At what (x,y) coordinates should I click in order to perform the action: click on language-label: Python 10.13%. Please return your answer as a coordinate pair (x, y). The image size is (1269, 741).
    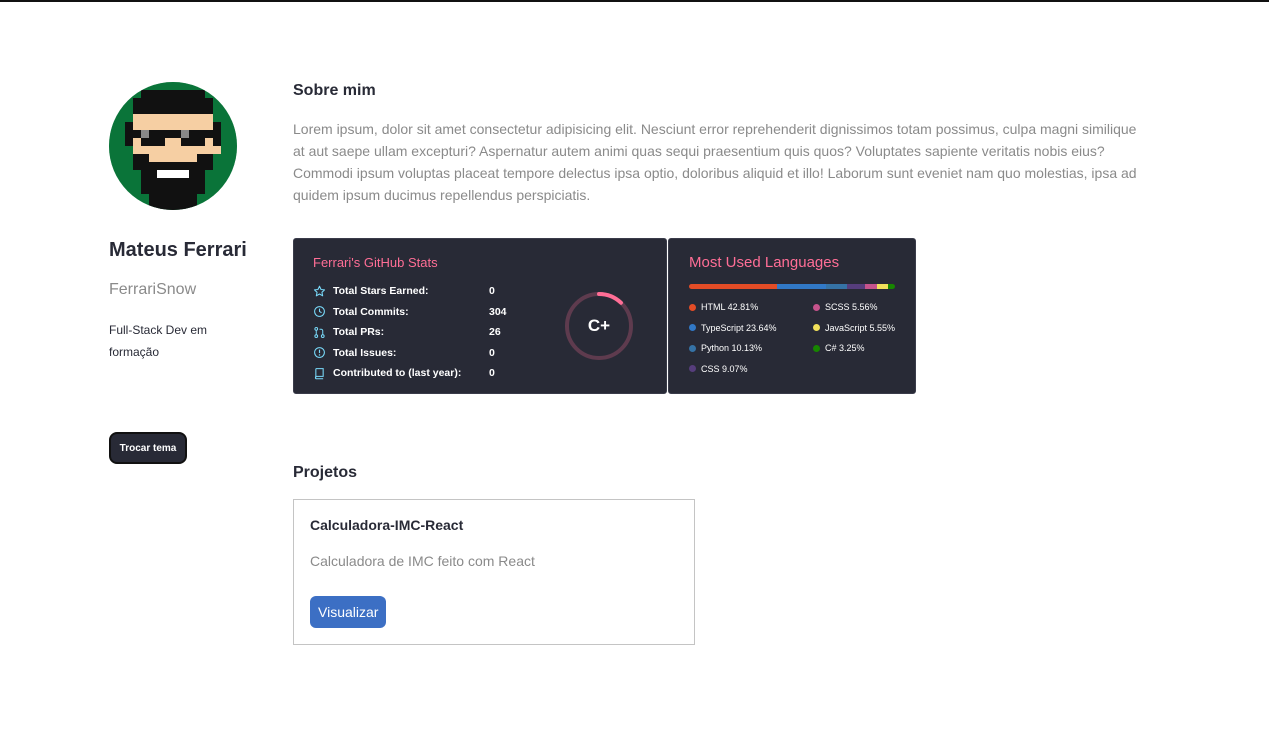
    Looking at the image, I should click on (732, 348).